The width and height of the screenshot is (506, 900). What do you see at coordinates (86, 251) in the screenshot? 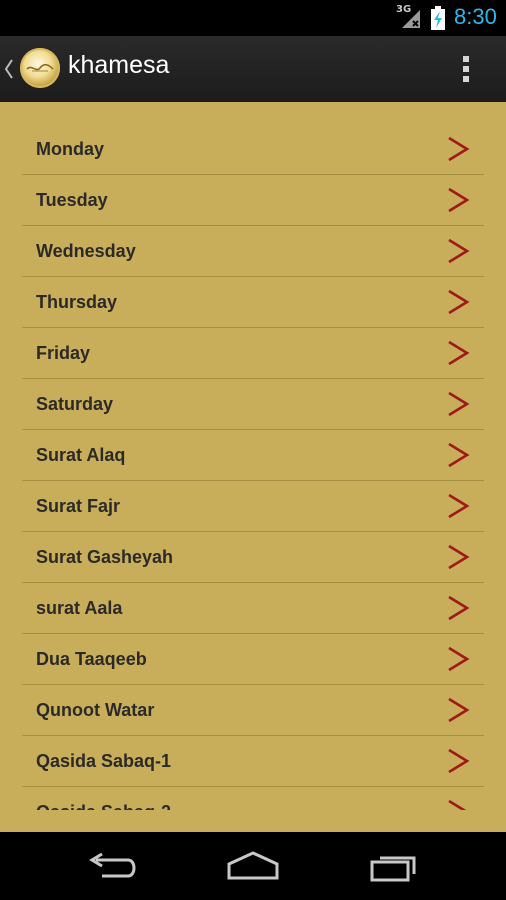
I see `list-item-label: Wednesday` at bounding box center [86, 251].